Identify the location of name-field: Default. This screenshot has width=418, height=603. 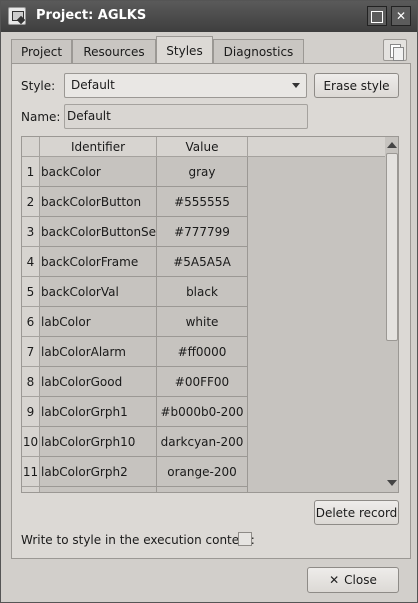
(186, 116).